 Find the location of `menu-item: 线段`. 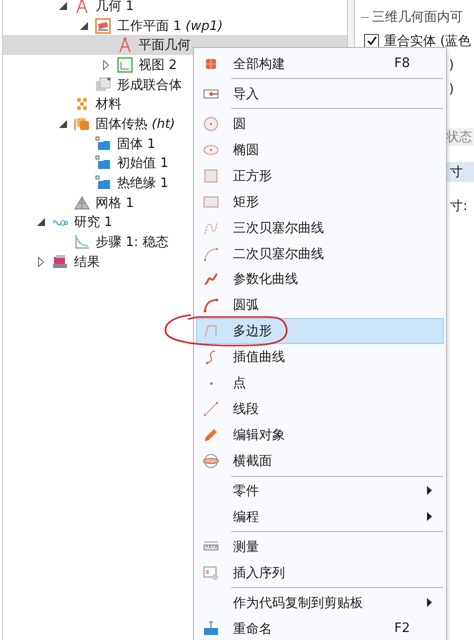

menu-item: 线段 is located at coordinates (320, 409).